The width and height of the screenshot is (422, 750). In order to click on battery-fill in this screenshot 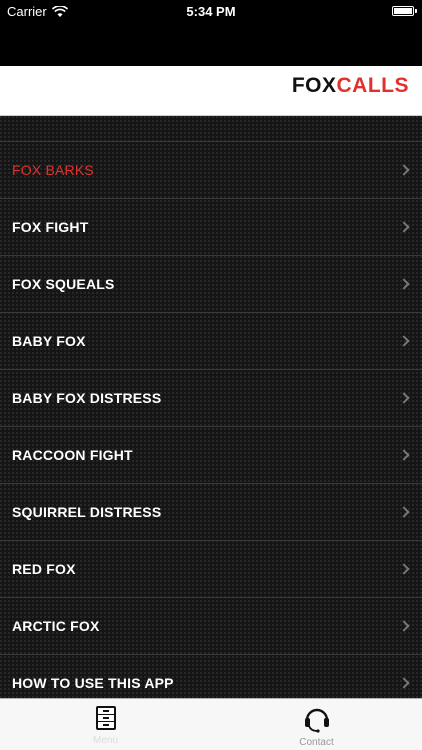, I will do `click(403, 11)`.